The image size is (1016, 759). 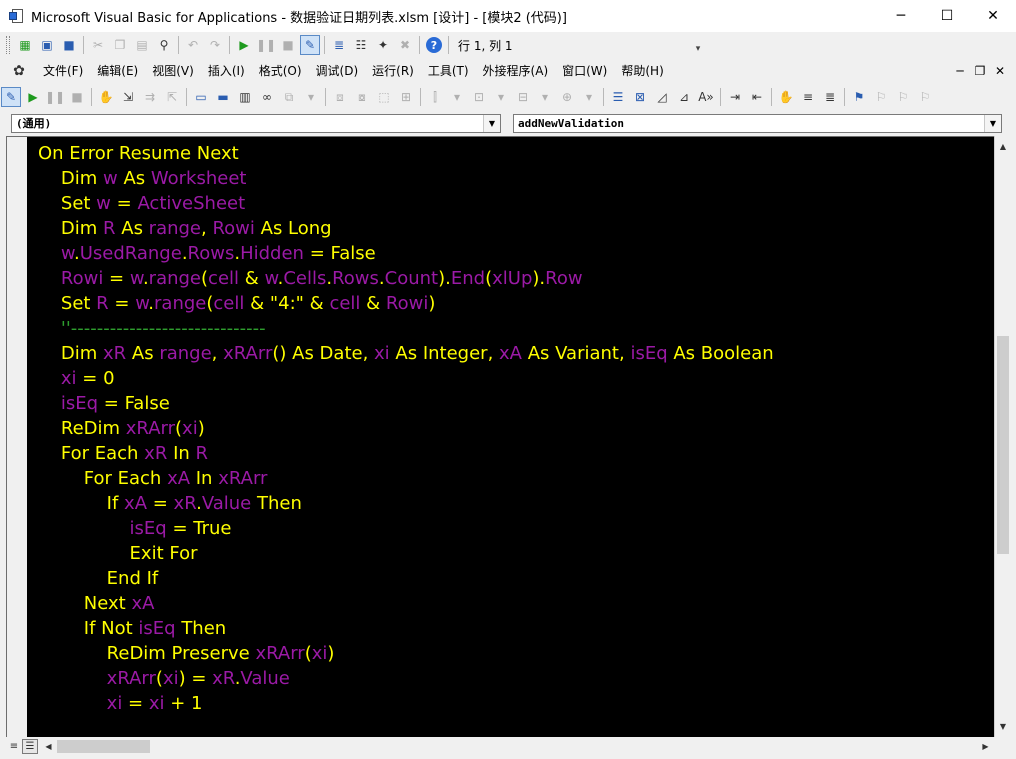 What do you see at coordinates (98, 45) in the screenshot?
I see `cut-icon: ✂` at bounding box center [98, 45].